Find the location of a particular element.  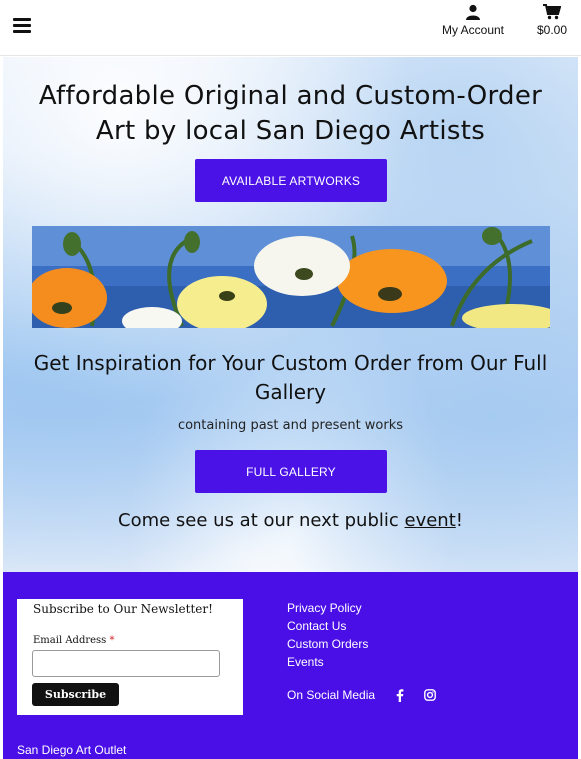

my-account-label: My Account is located at coordinates (473, 30).